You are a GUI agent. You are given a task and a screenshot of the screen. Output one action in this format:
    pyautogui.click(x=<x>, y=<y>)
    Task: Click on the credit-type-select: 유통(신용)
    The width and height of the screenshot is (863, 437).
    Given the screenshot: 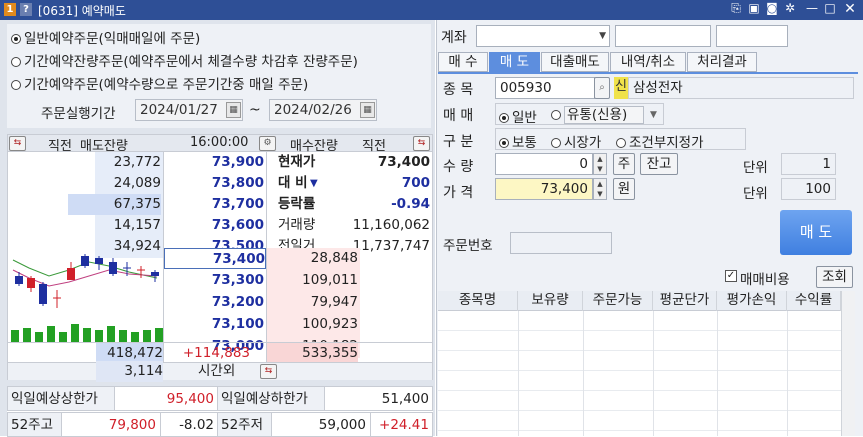 What is the action you would take?
    pyautogui.click(x=604, y=115)
    